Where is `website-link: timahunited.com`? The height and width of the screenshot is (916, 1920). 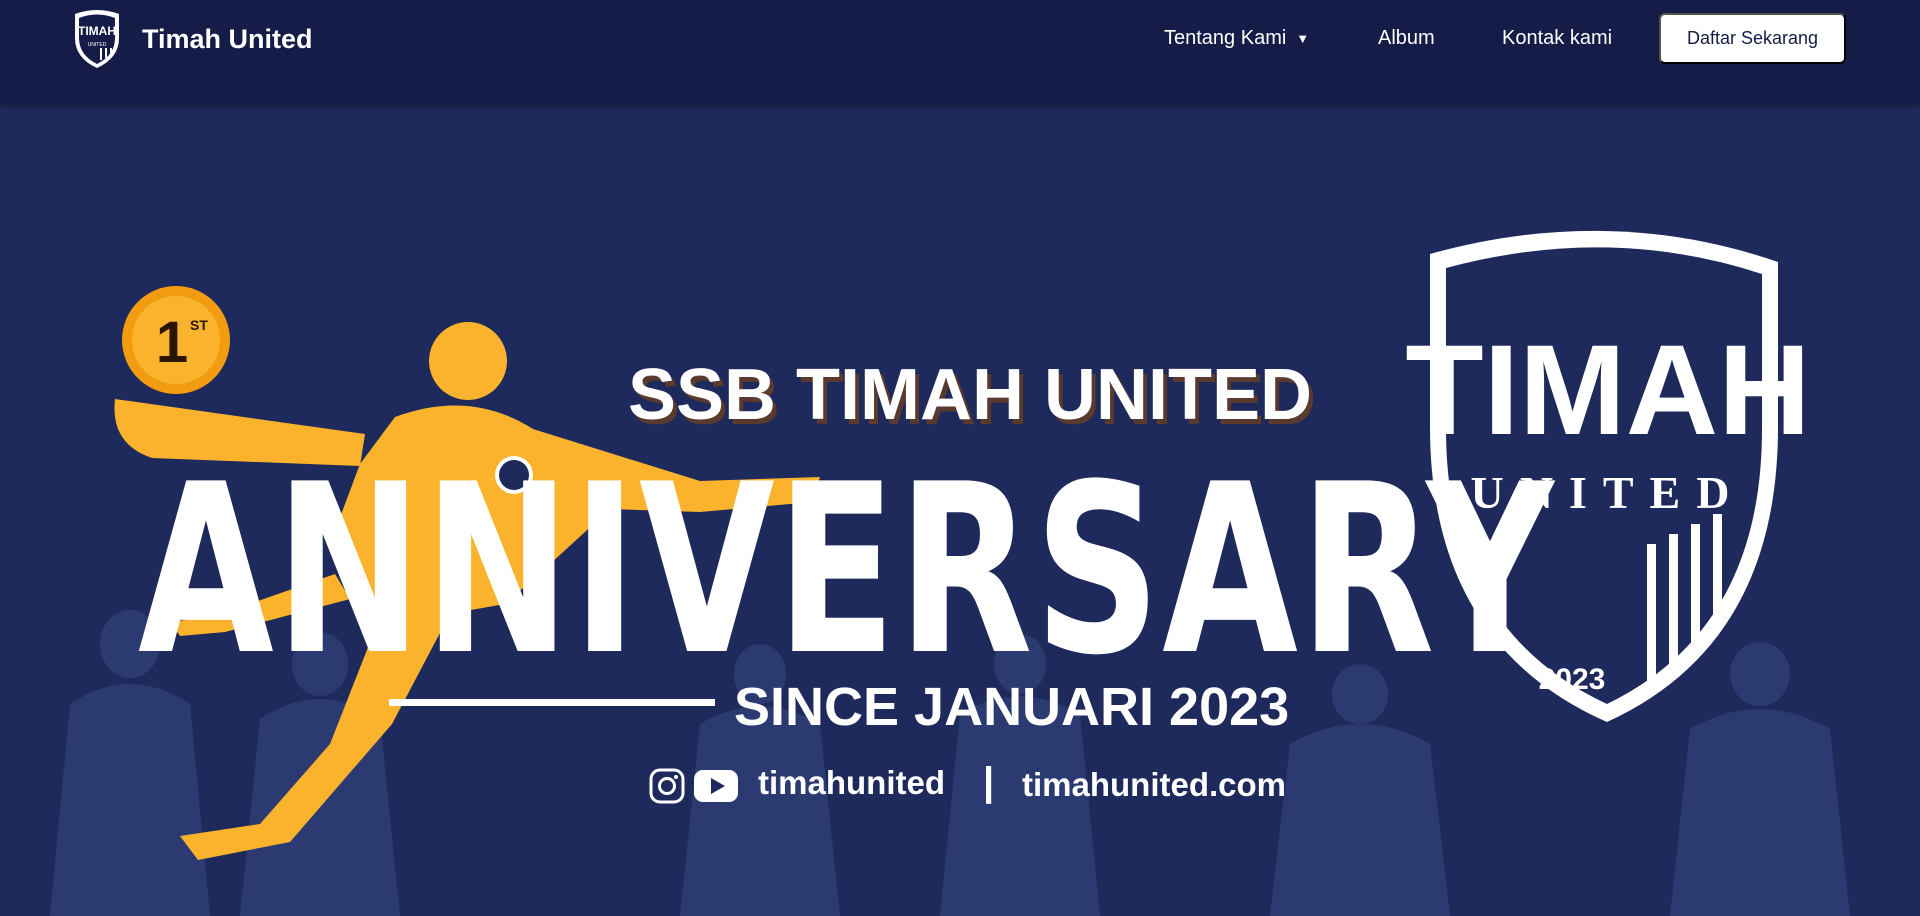 website-link: timahunited.com is located at coordinates (1154, 785).